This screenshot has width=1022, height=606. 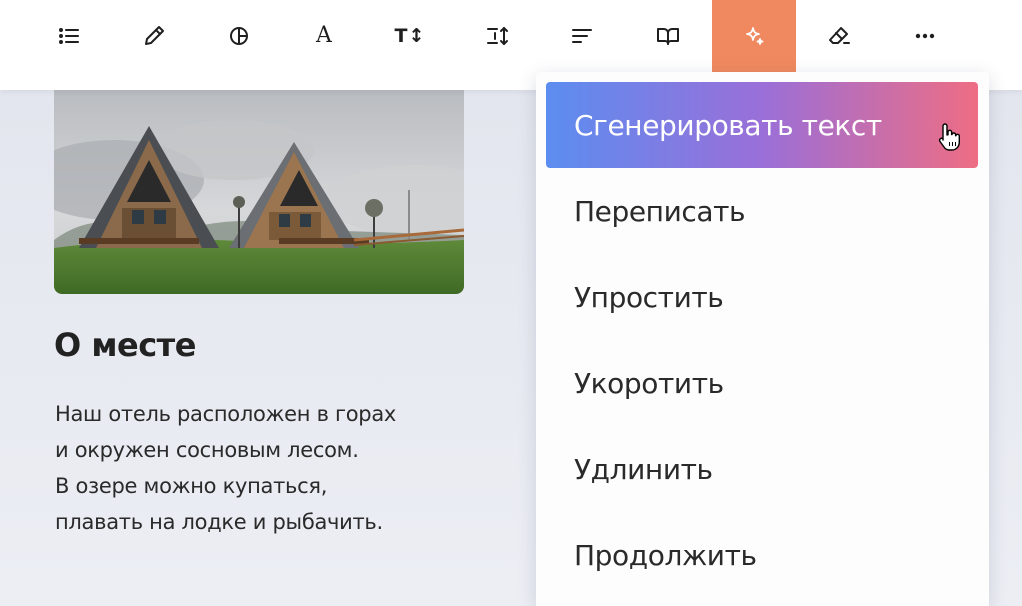 I want to click on reader-button, so click(x=668, y=36).